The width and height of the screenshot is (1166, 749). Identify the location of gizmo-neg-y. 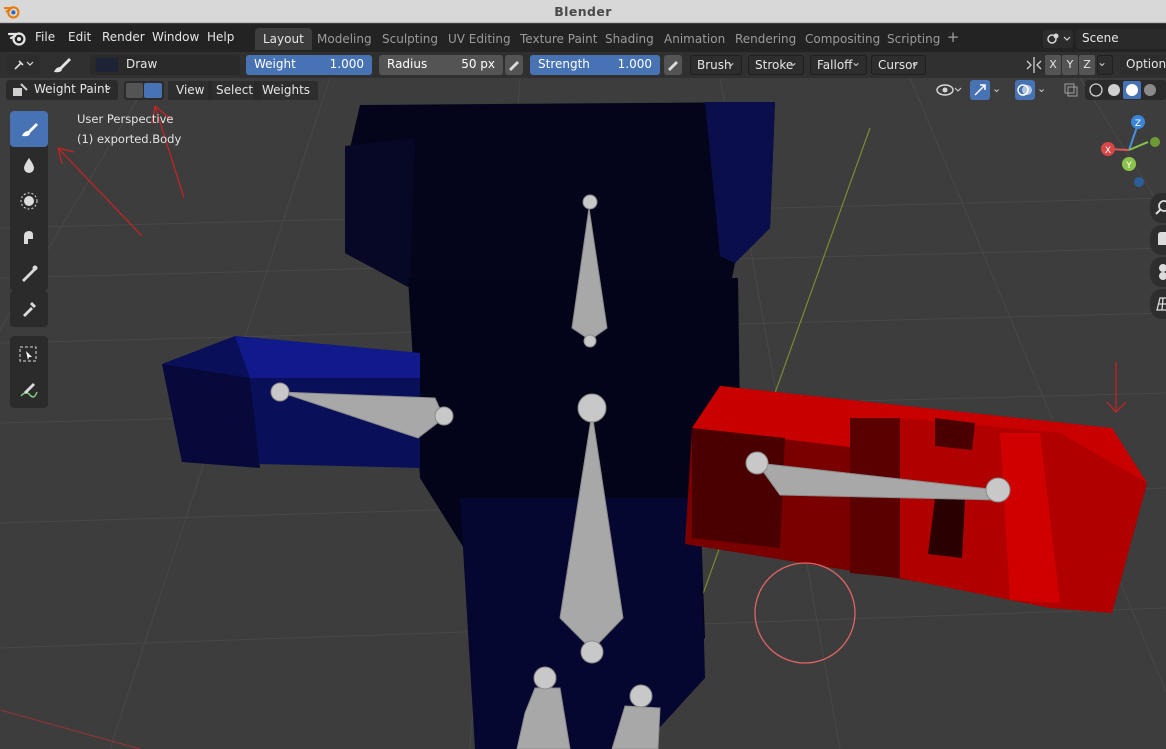
(1155, 142).